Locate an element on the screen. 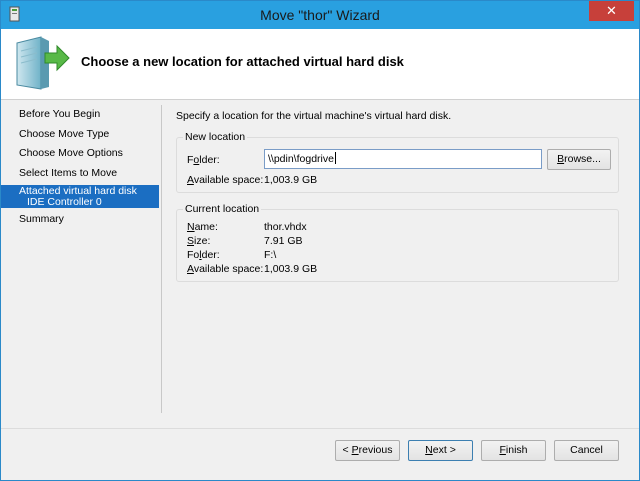 This screenshot has height=481, width=640. size-value: 7.91 GB is located at coordinates (283, 241).